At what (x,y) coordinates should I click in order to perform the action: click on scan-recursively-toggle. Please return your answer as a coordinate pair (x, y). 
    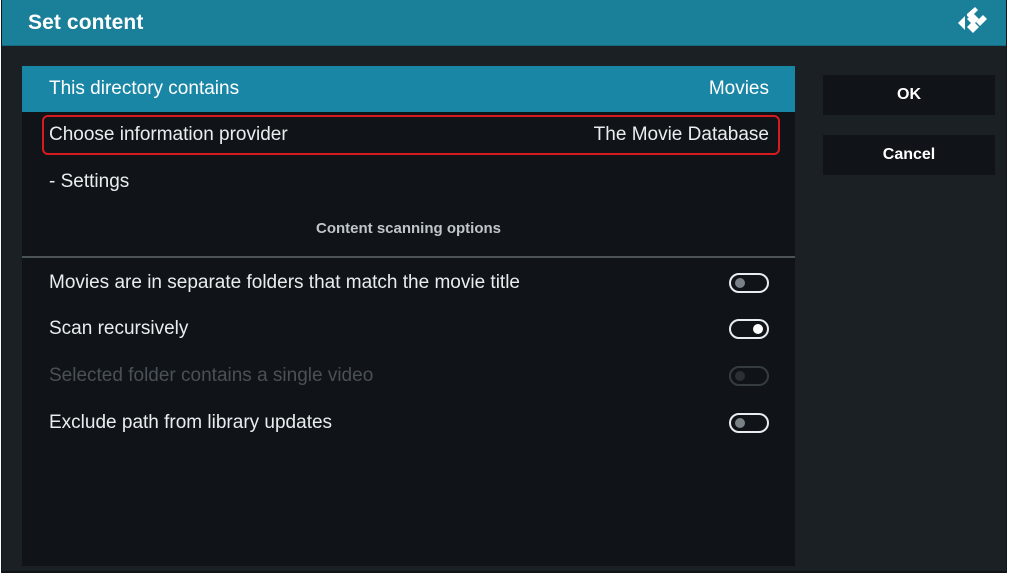
    Looking at the image, I should click on (749, 329).